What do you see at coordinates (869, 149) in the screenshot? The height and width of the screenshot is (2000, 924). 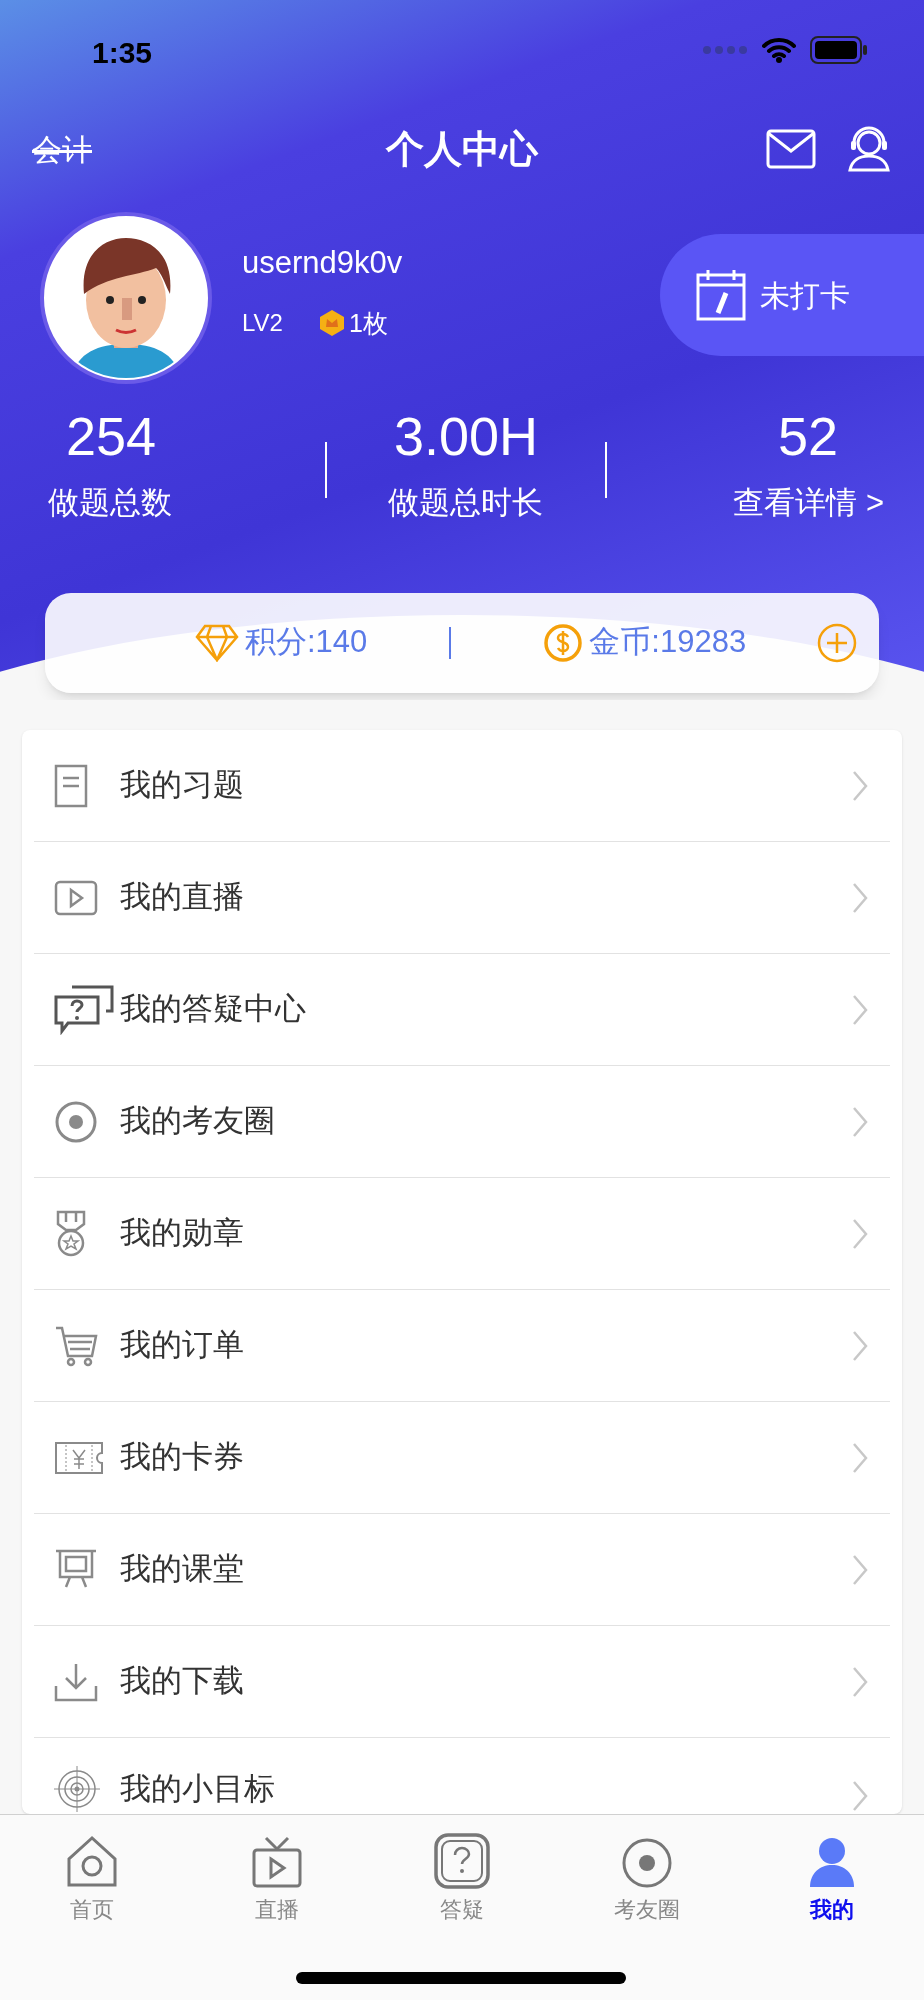 I see `customer-service-icon` at bounding box center [869, 149].